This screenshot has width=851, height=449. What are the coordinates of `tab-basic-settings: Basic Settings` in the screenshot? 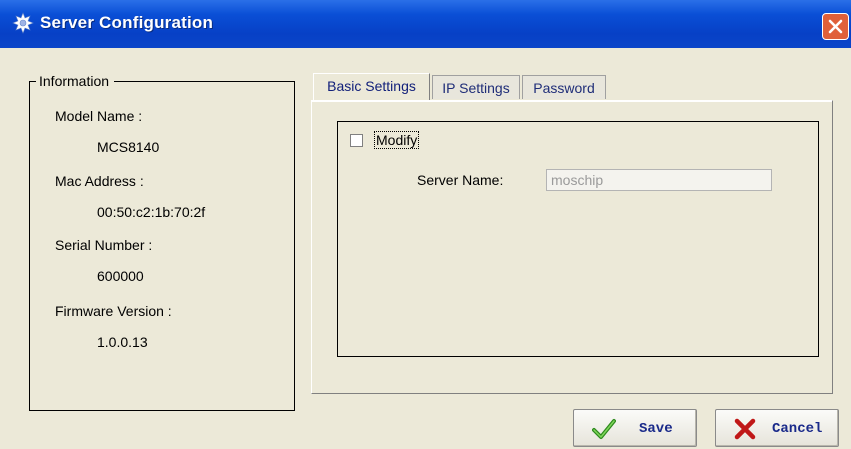 It's located at (371, 87).